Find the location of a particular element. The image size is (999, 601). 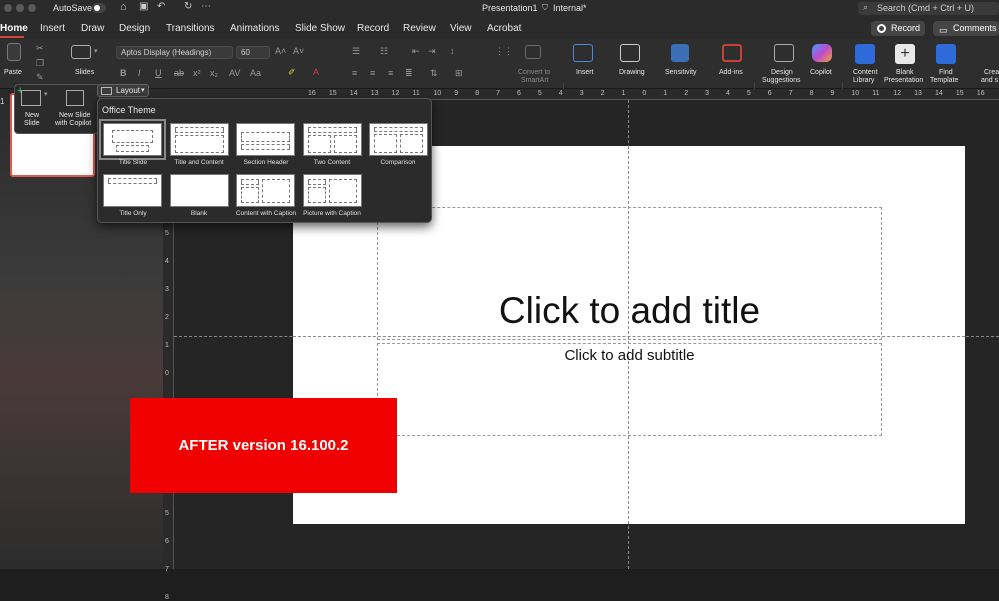

cut-icon: ✂ is located at coordinates (40, 48).